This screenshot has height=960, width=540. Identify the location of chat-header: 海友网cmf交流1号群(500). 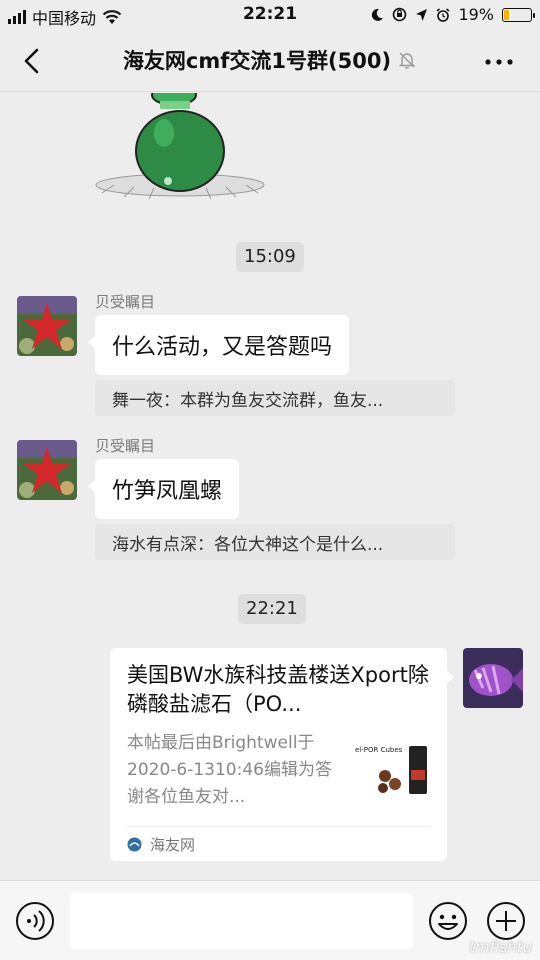
(270, 61).